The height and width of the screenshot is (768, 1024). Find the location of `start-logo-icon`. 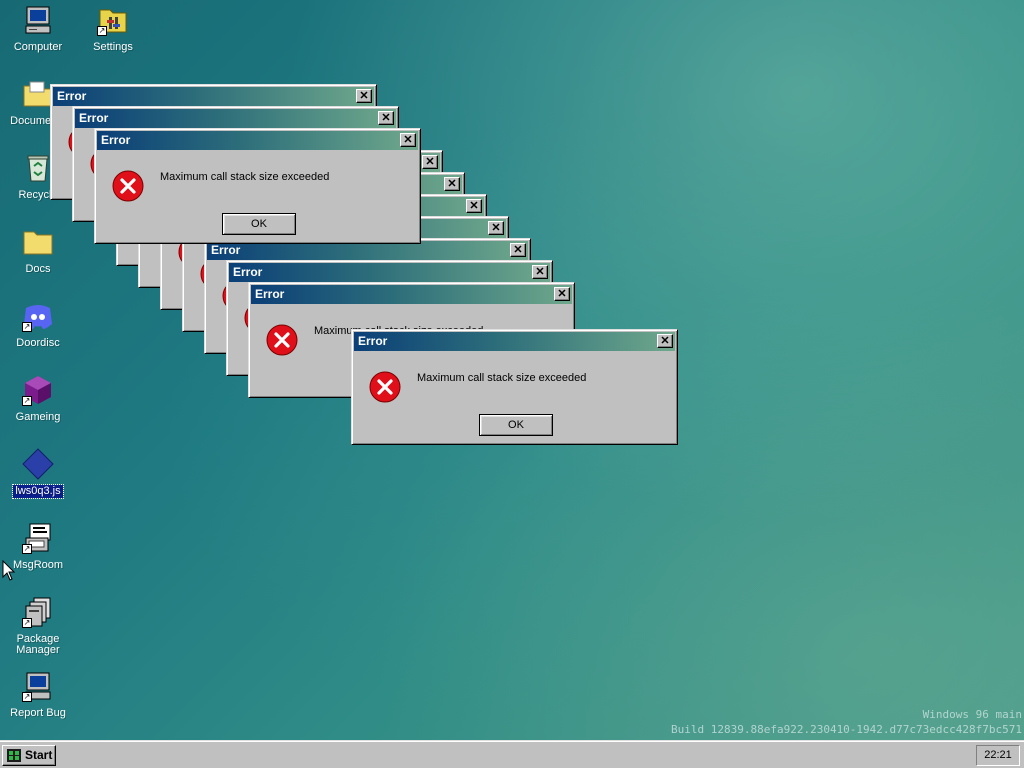

start-logo-icon is located at coordinates (14, 755).